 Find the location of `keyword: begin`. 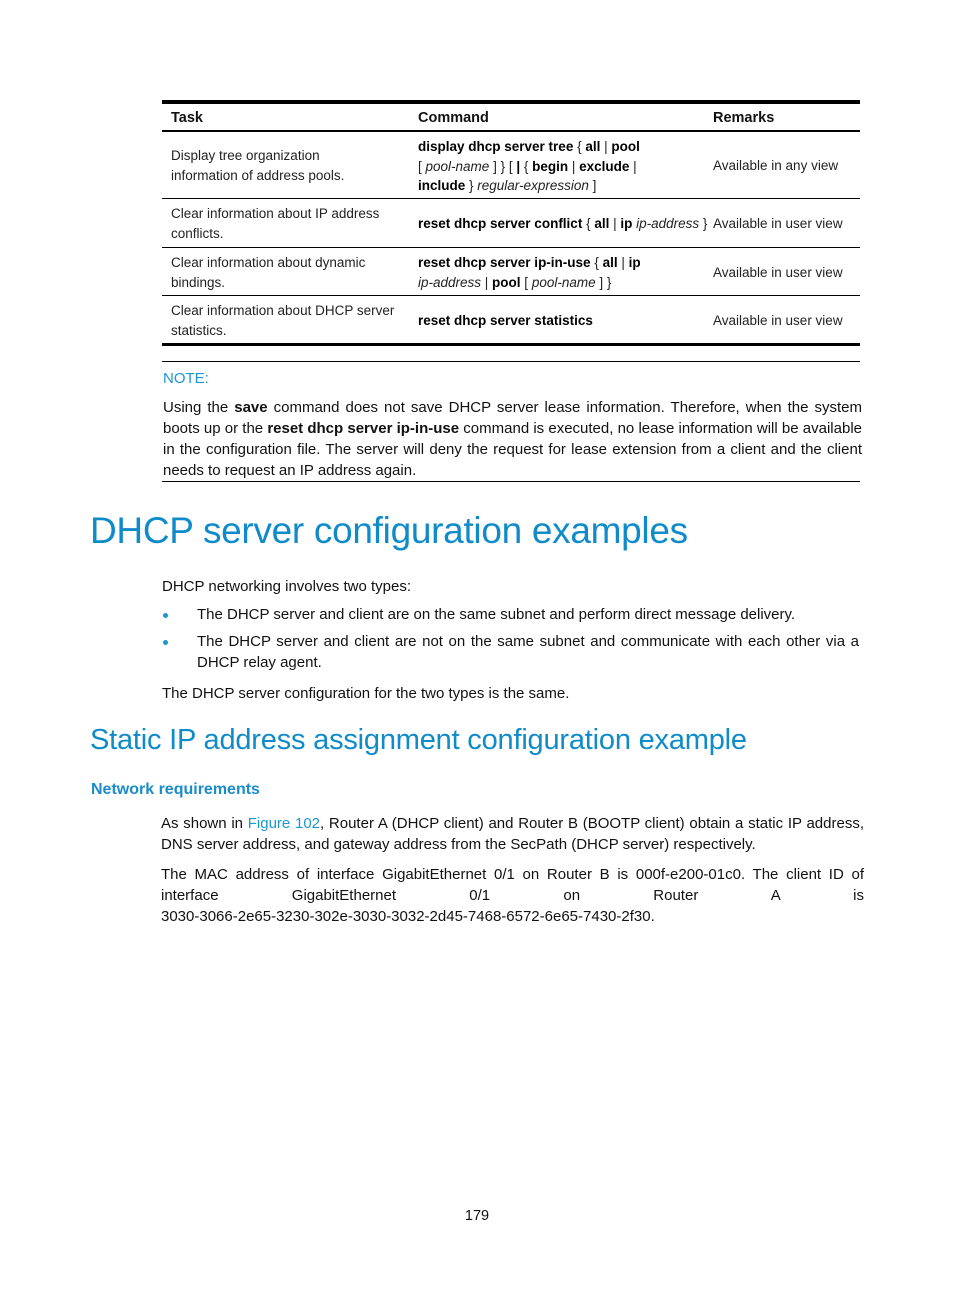

keyword: begin is located at coordinates (550, 166).